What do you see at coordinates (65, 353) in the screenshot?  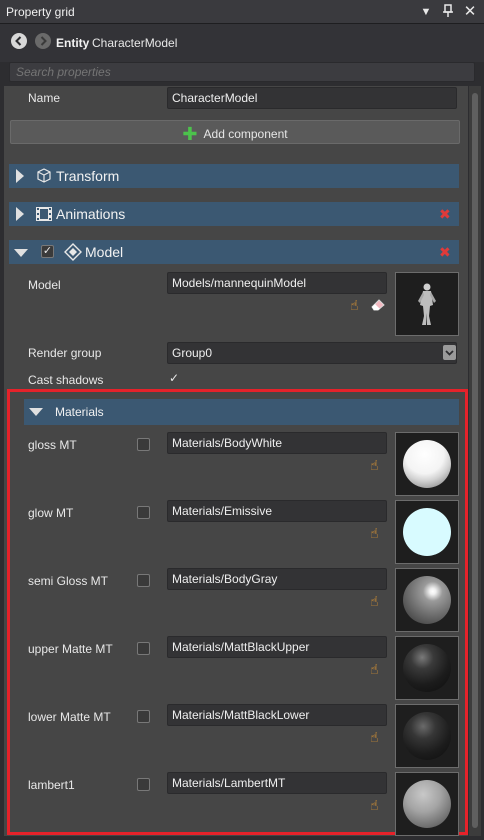 I see `render-group-label: Render group` at bounding box center [65, 353].